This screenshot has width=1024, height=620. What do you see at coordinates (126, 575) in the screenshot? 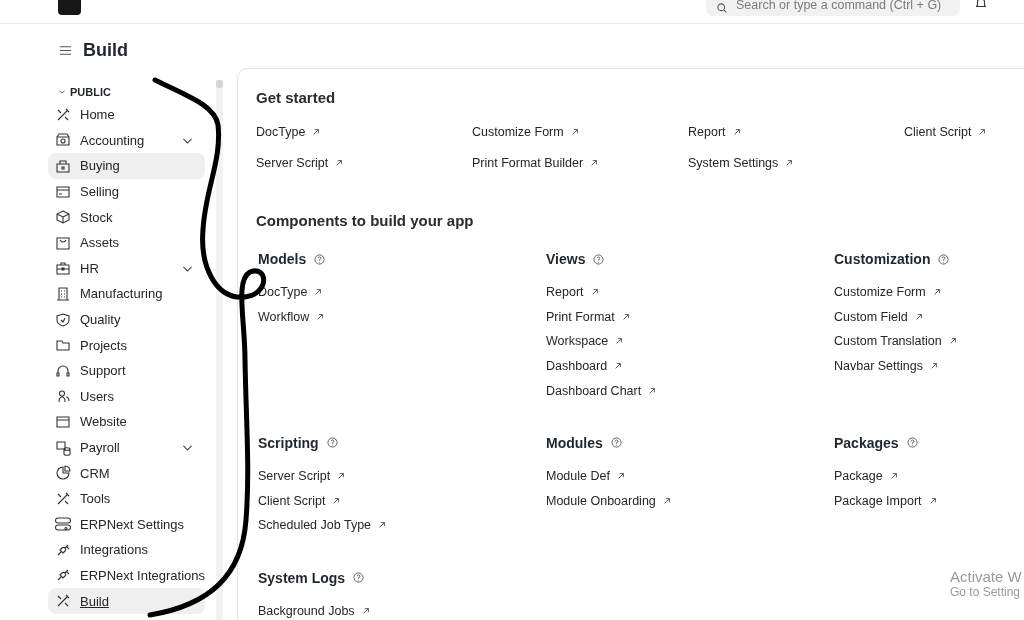
I see `sidebar-item: ERPNext Integrations` at bounding box center [126, 575].